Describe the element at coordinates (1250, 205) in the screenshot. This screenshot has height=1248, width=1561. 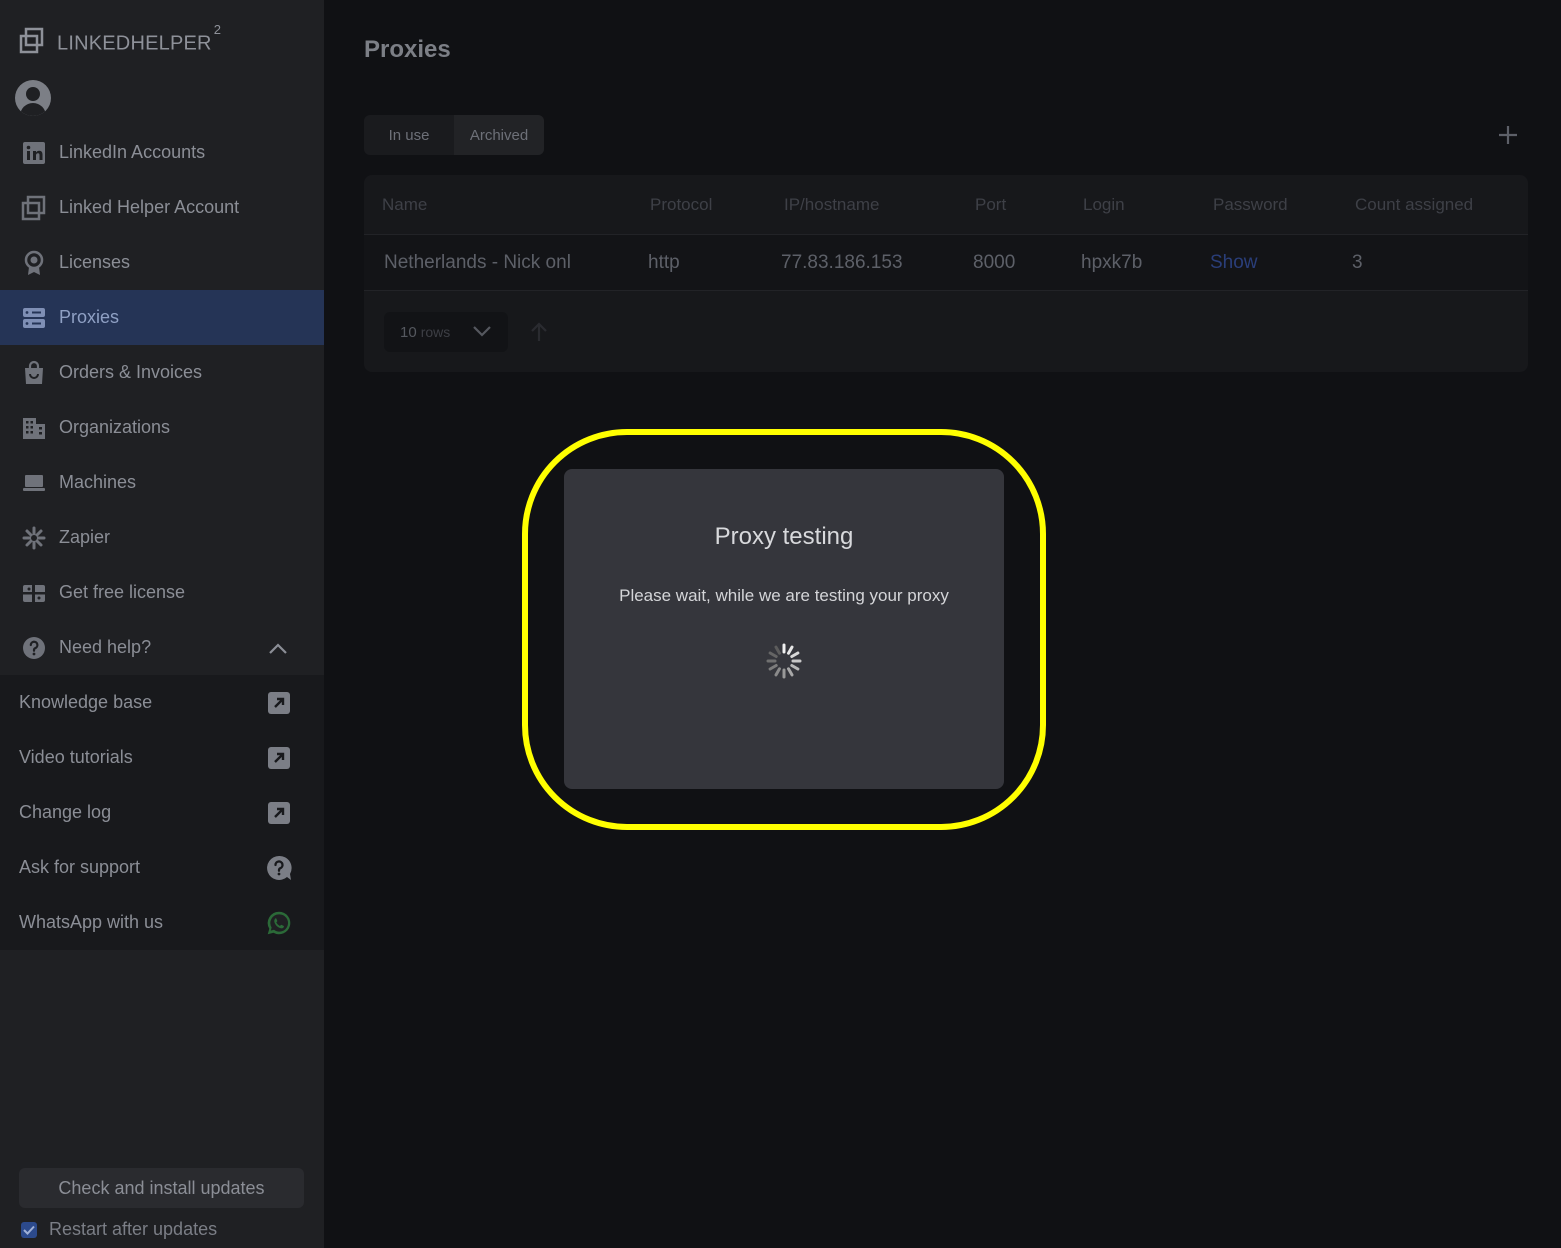
I see `column-header-password: Password` at that location.